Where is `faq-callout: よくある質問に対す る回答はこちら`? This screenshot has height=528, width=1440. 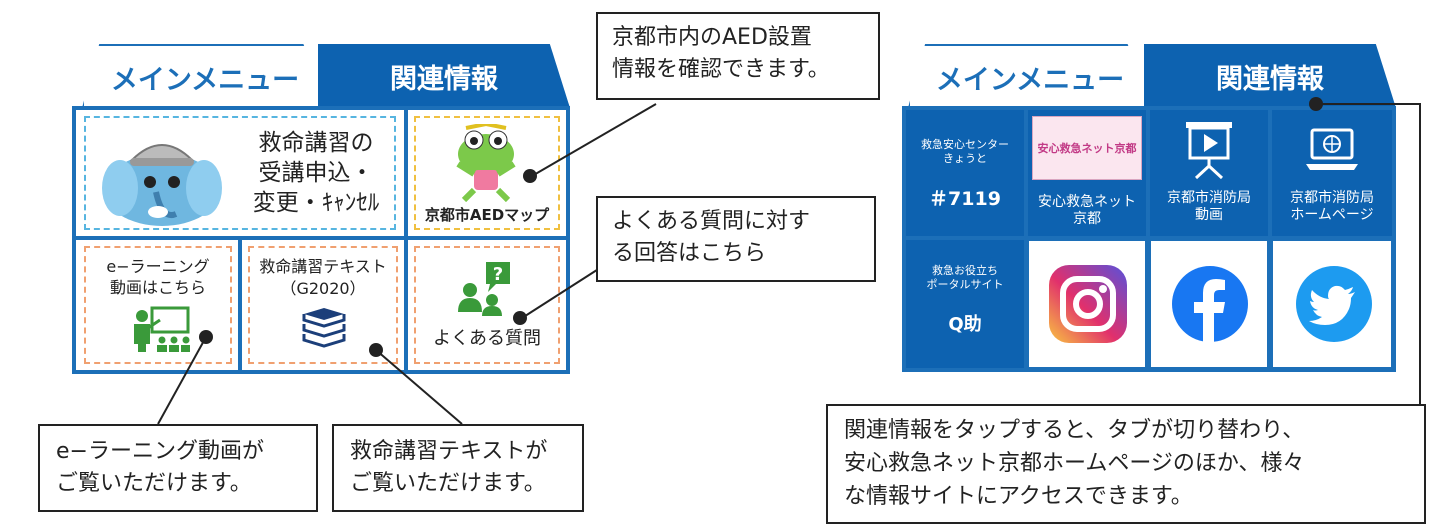 faq-callout: よくある質問に対す る回答はこちら is located at coordinates (736, 239).